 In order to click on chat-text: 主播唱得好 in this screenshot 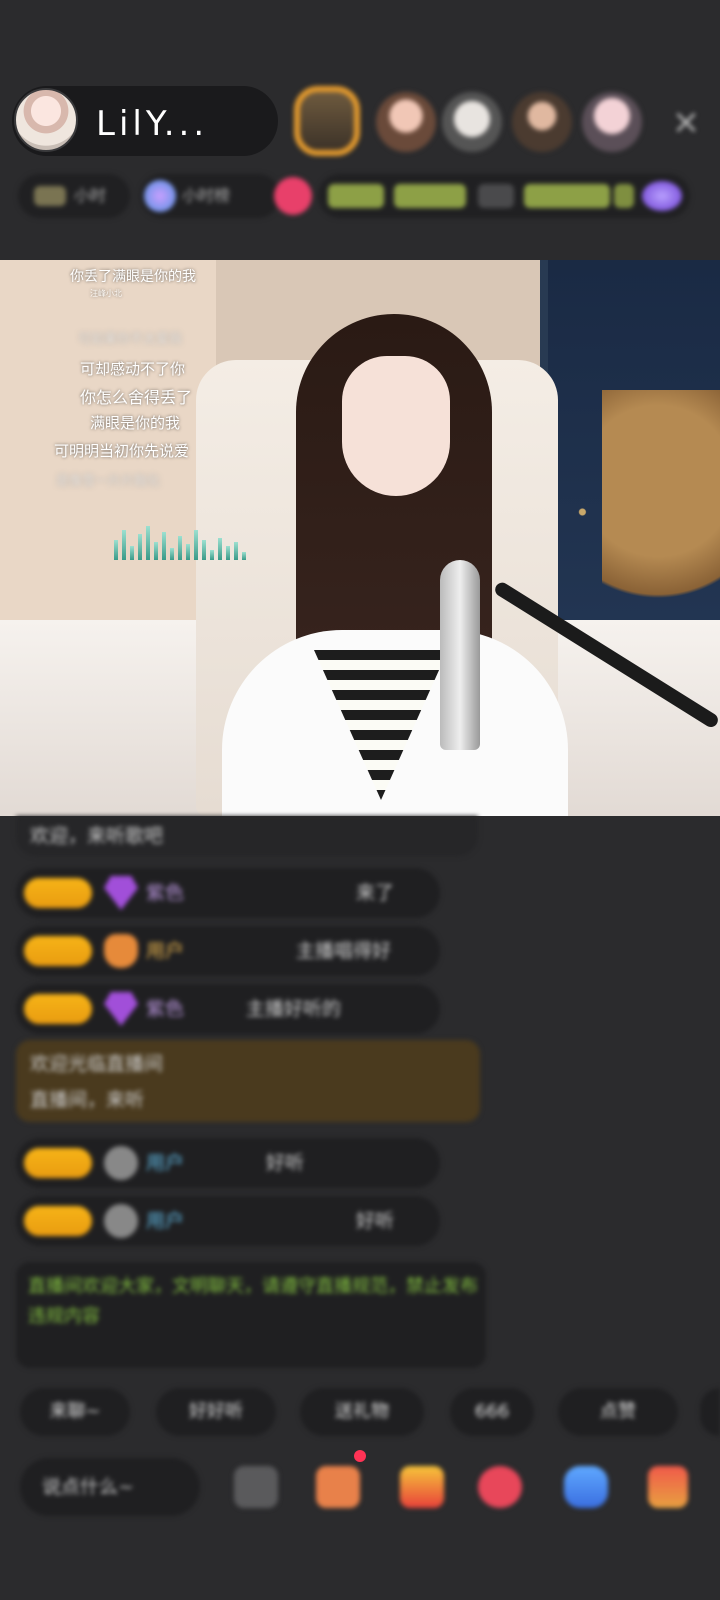, I will do `click(344, 951)`.